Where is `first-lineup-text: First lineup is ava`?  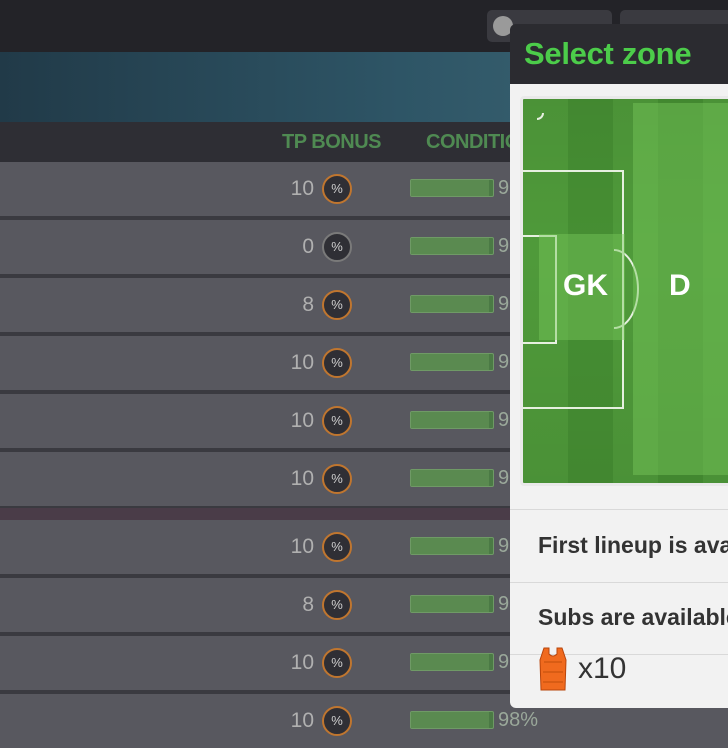
first-lineup-text: First lineup is ava is located at coordinates (633, 545).